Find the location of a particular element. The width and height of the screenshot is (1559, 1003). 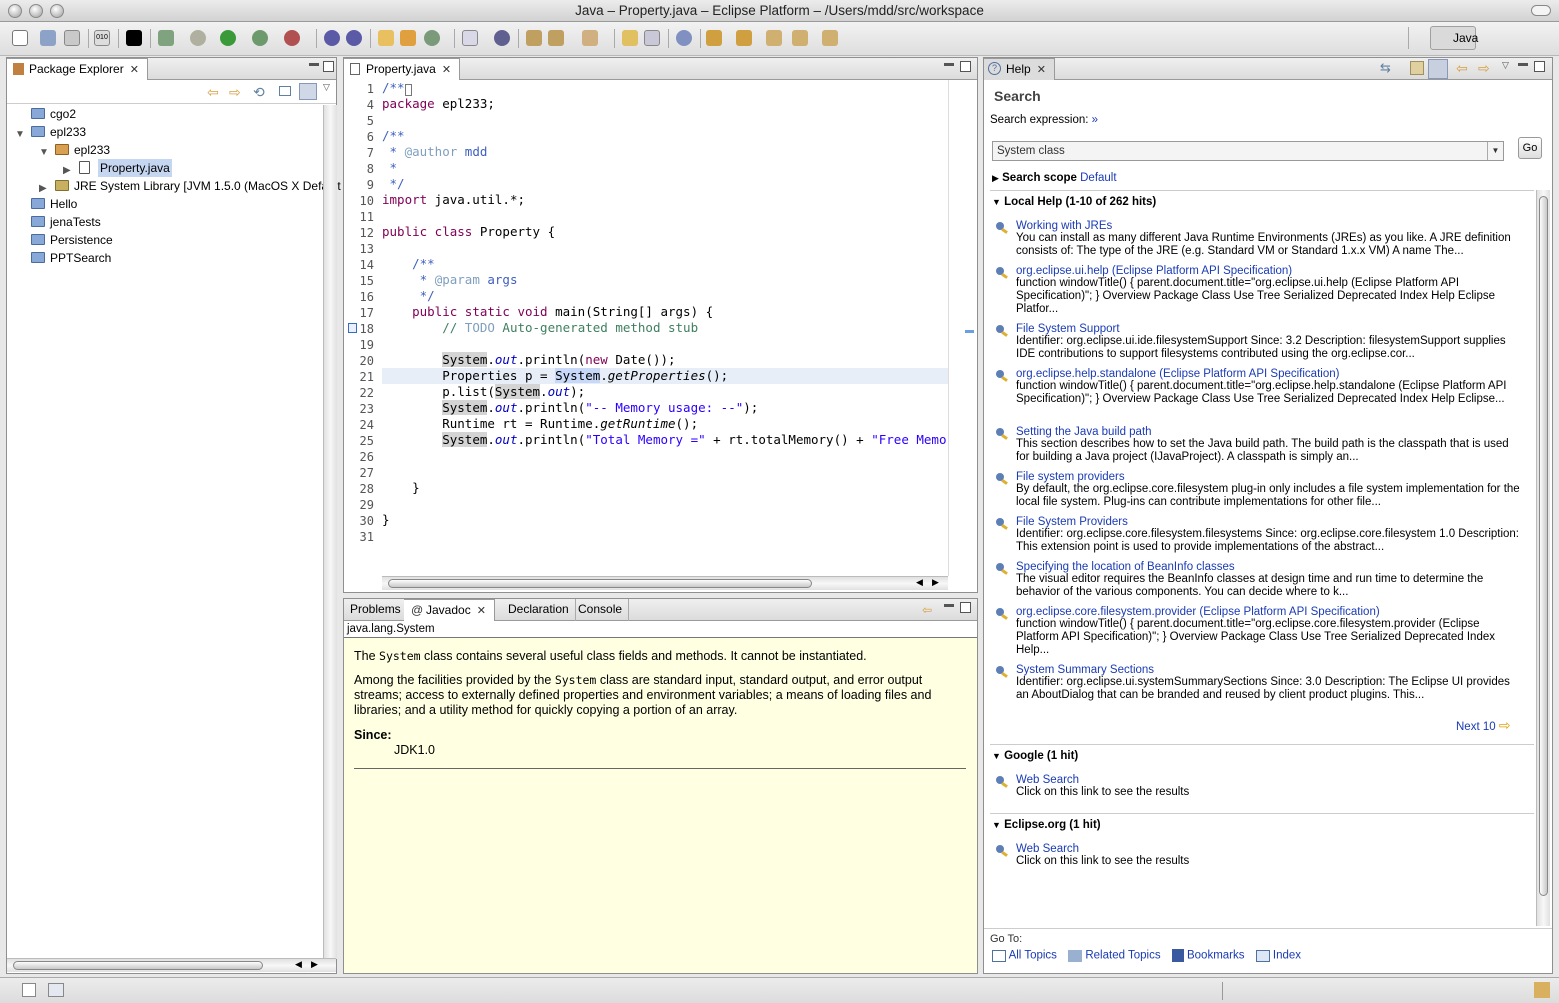

related-topics-link: Related Topics is located at coordinates (1122, 956).